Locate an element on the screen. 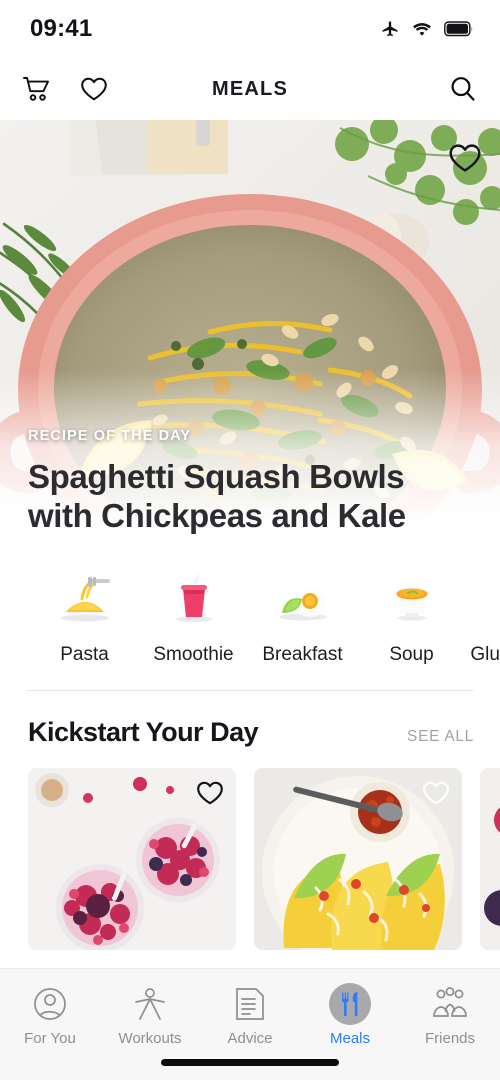 The width and height of the screenshot is (500, 1080). category-carousel: Pasta Smoothie Breakfast Soup Glu is located at coordinates (250, 613).